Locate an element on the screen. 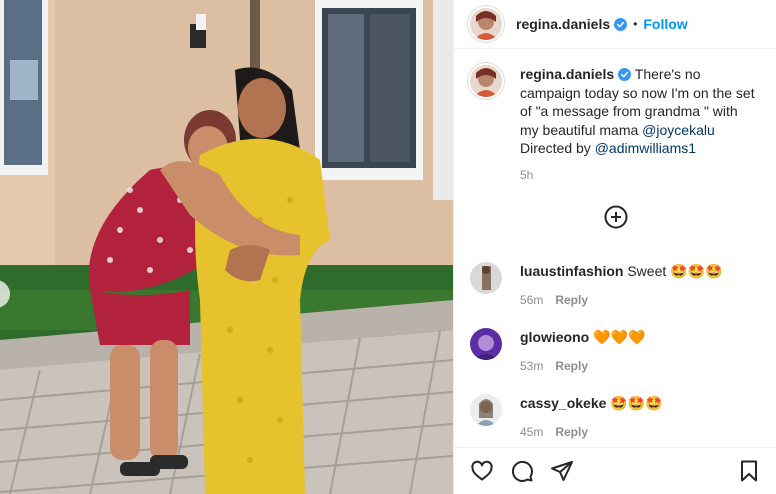  add-circle-icon is located at coordinates (616, 217).